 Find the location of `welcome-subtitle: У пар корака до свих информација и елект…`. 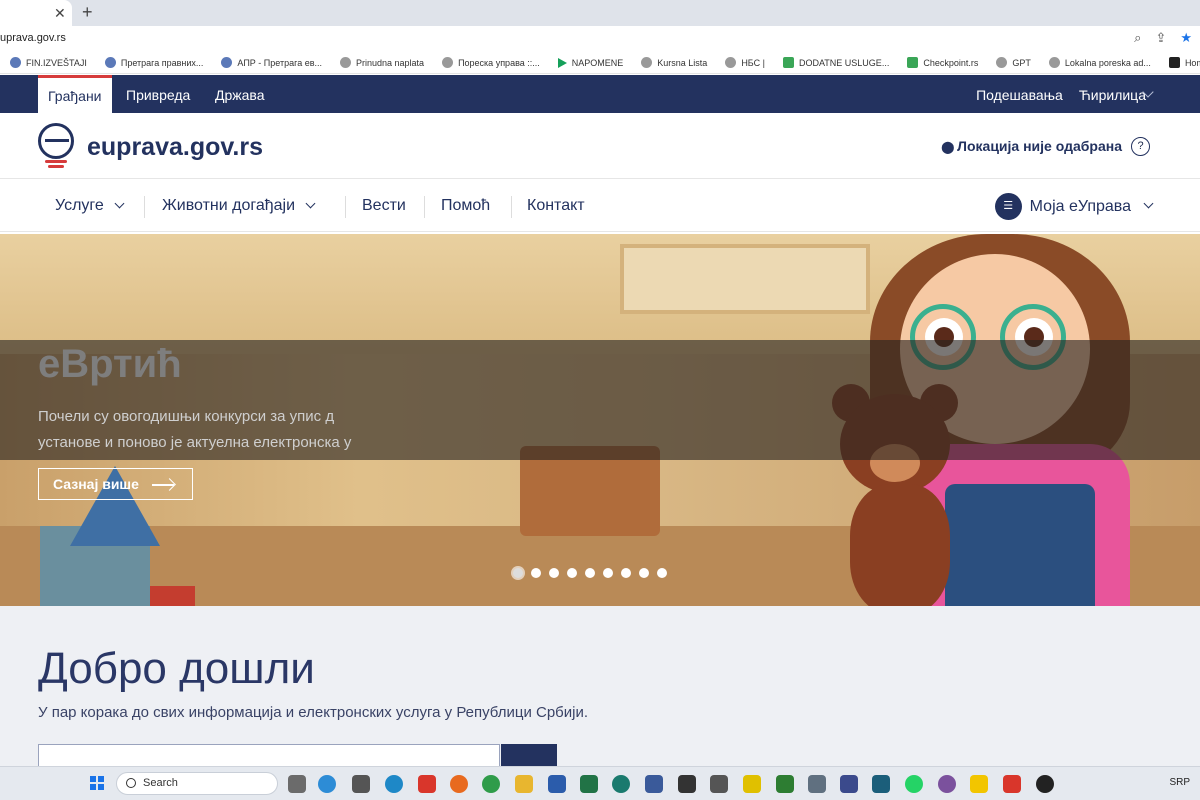

welcome-subtitle: У пар корака до свих информација и елект… is located at coordinates (313, 712).